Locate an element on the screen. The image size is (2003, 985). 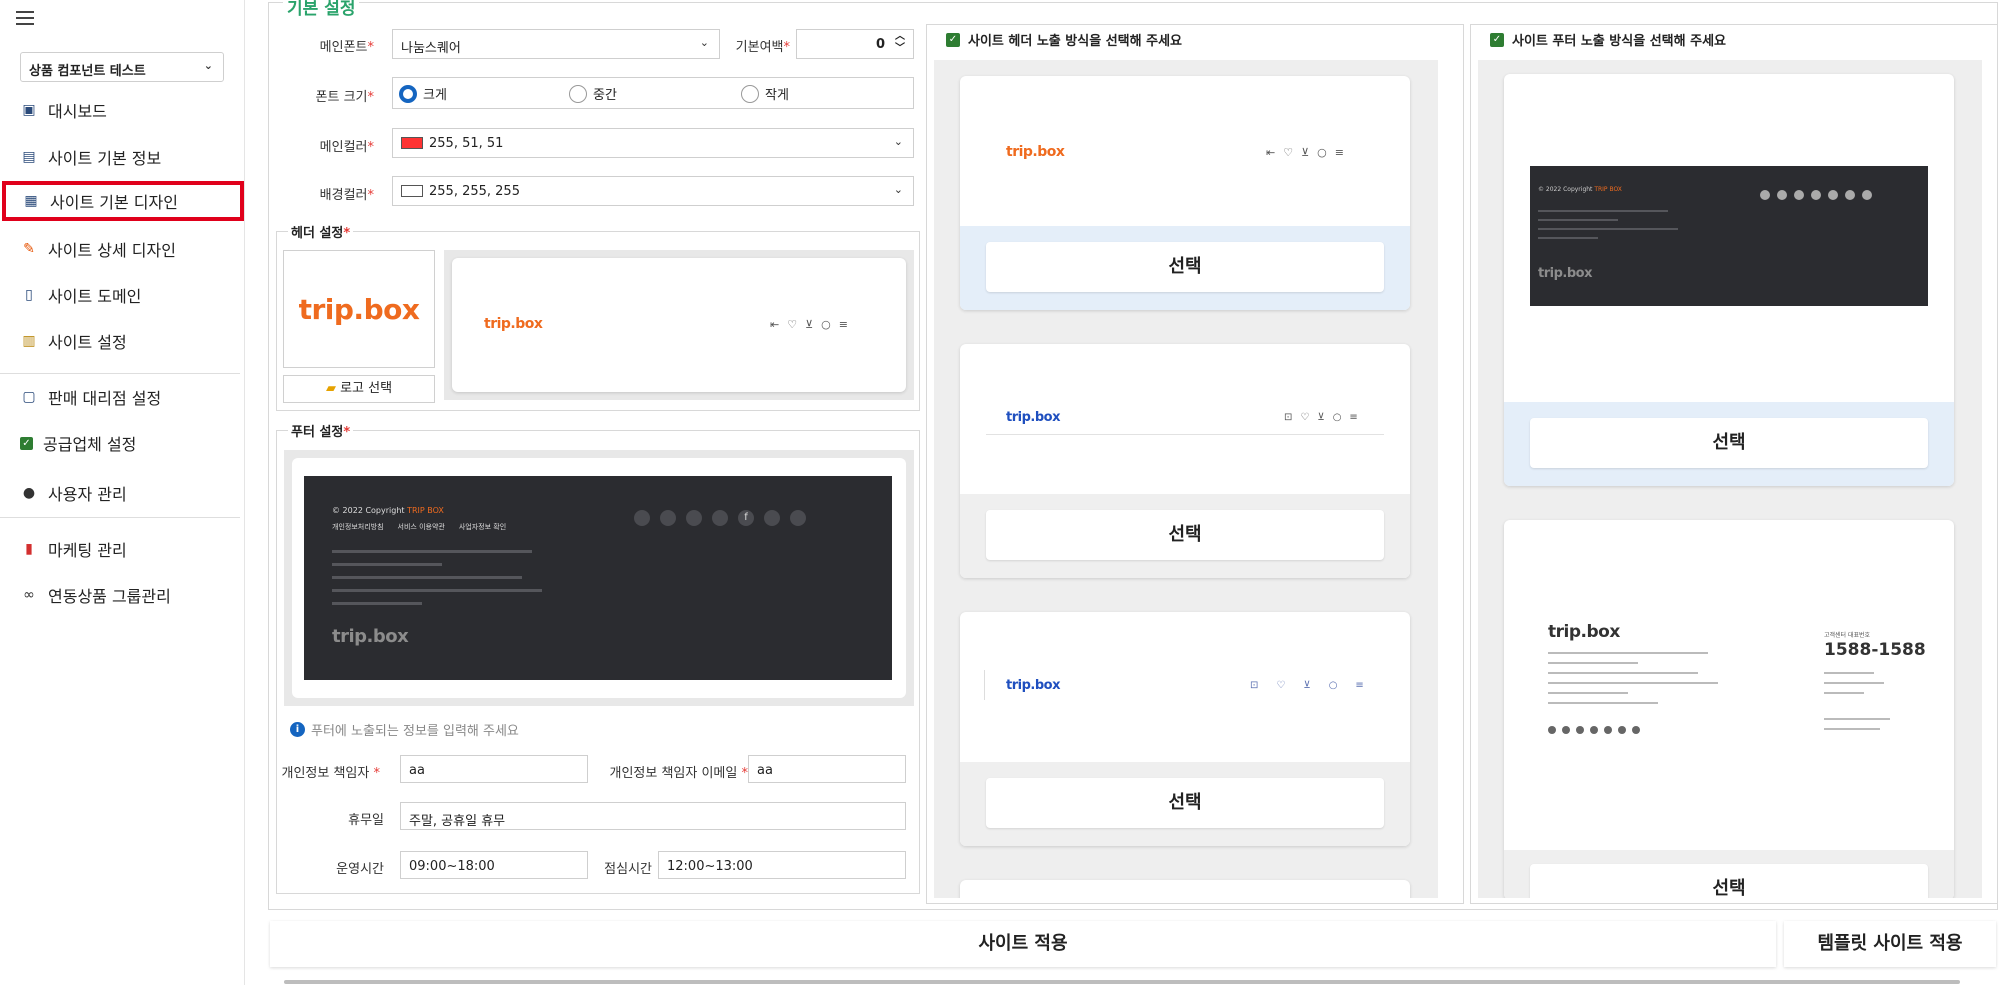
lock-icon: ⊡ is located at coordinates (1254, 685).